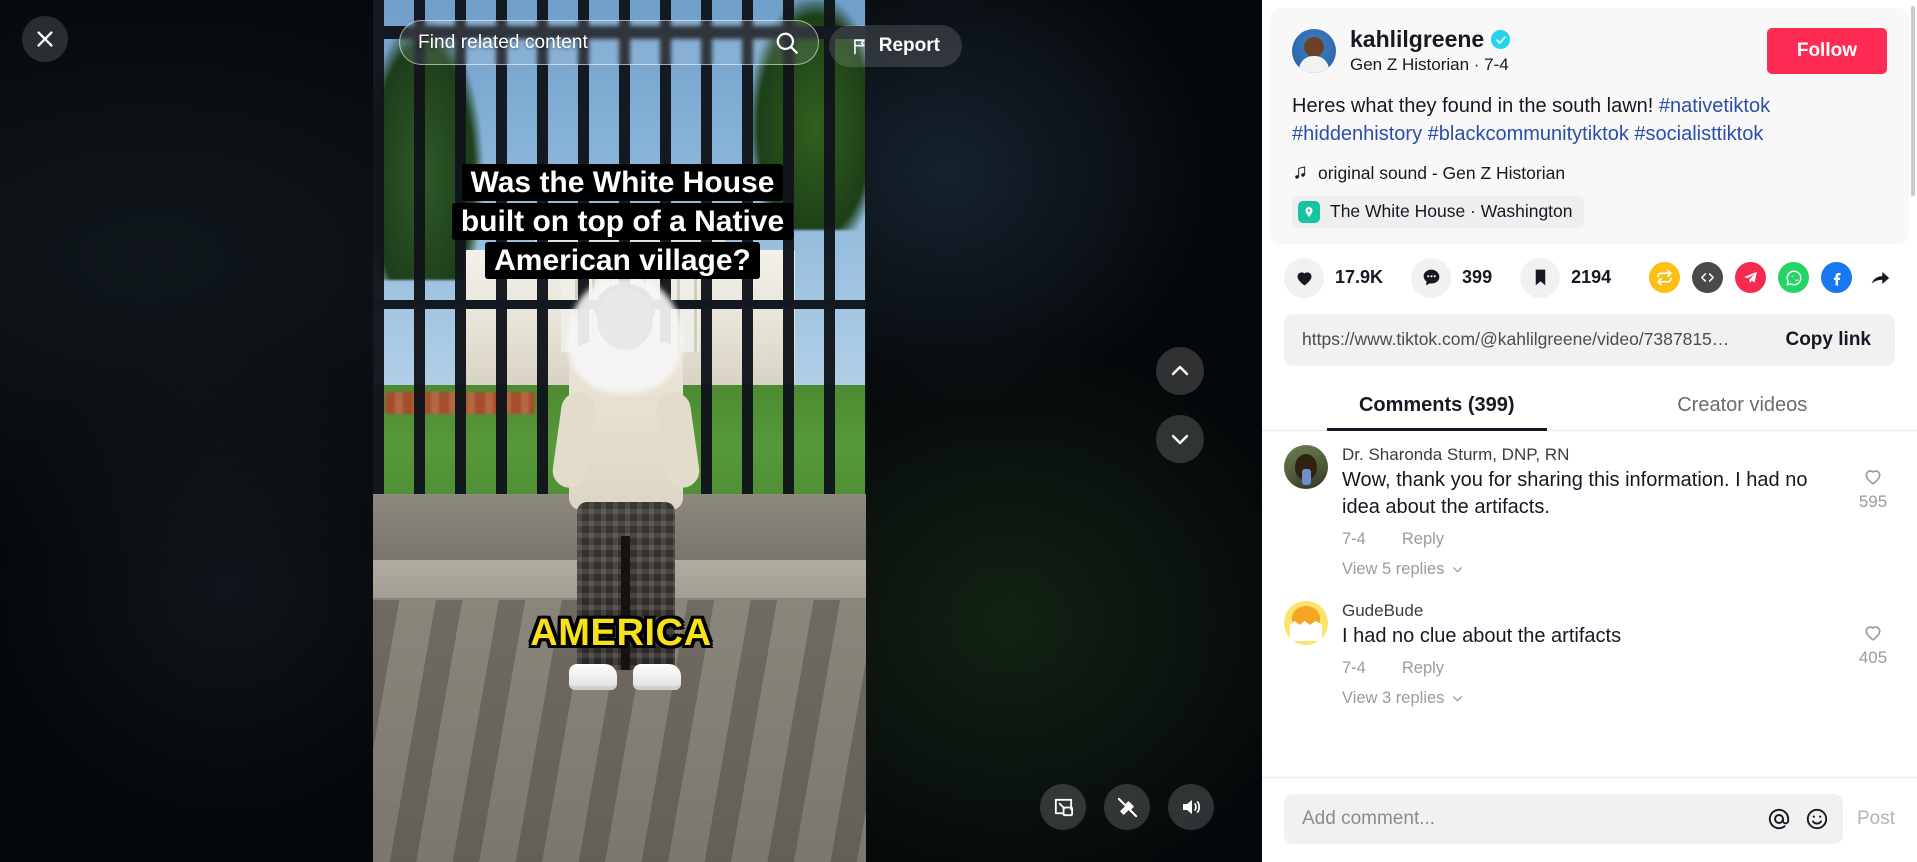  I want to click on share-icons-row, so click(1772, 278).